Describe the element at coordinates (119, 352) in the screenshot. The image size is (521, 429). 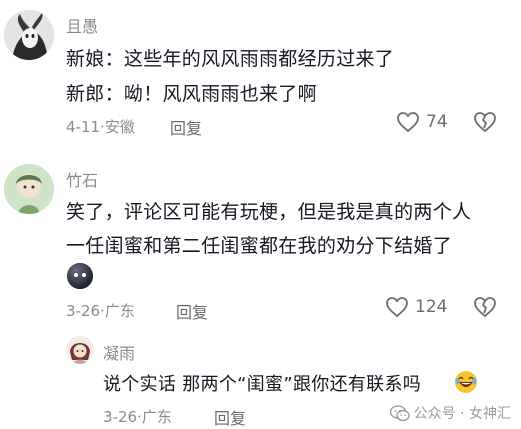
I see `username: 凝雨` at that location.